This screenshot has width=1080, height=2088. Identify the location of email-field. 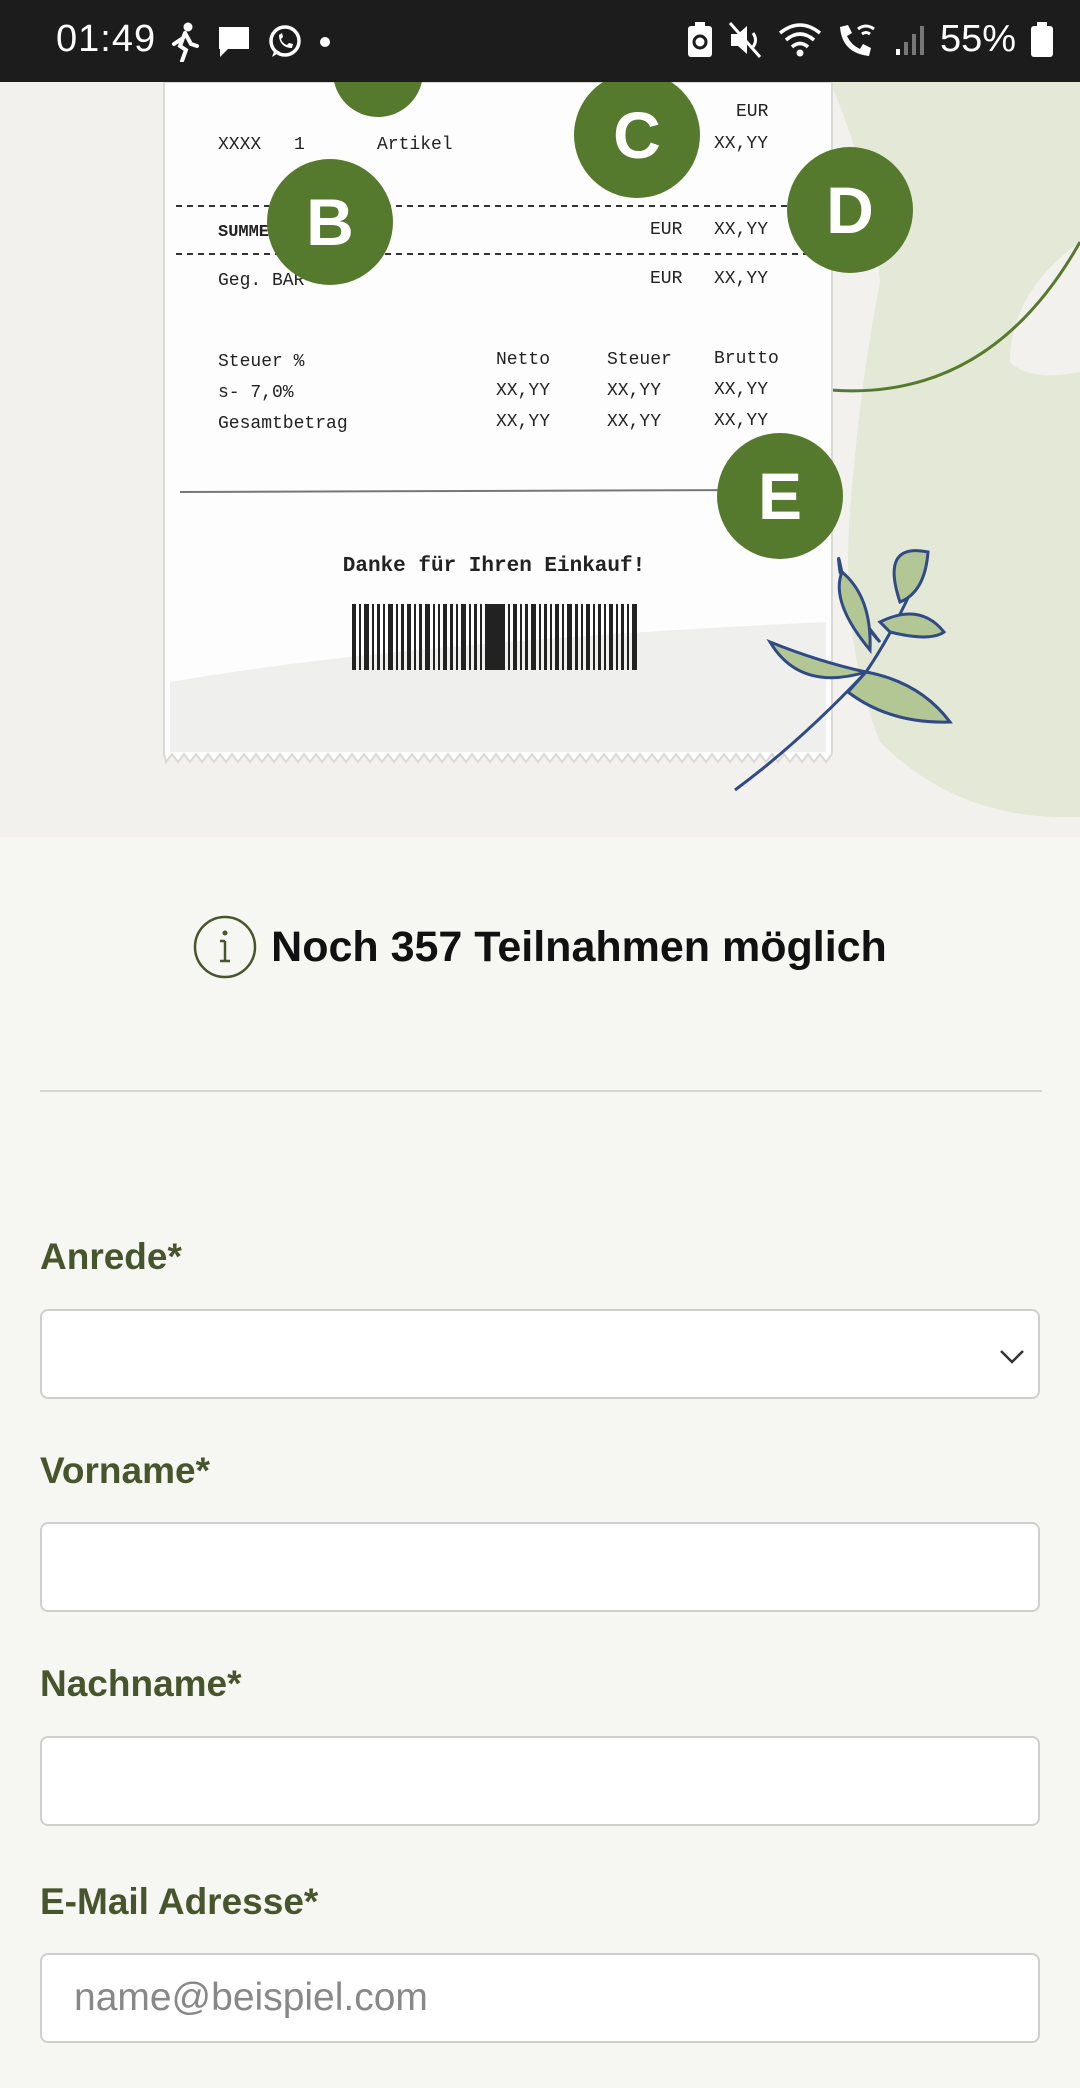
(540, 1998).